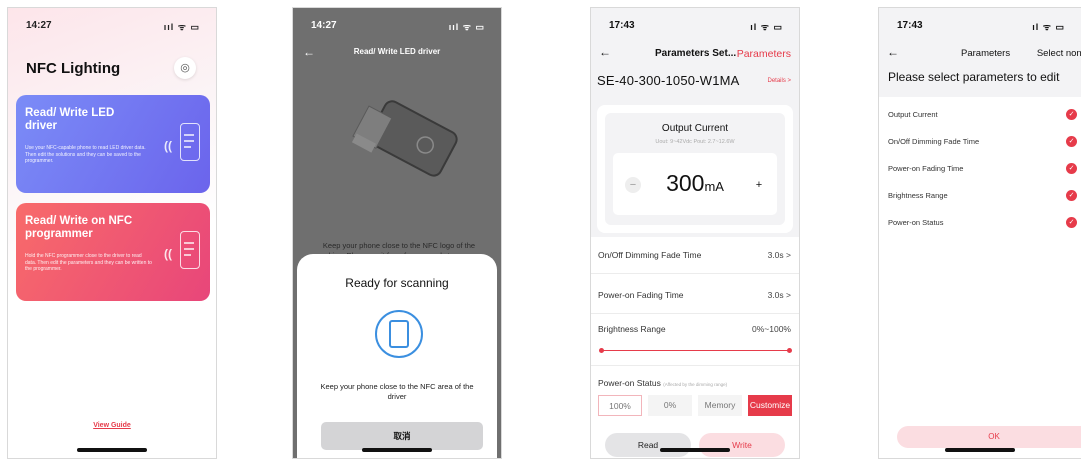  What do you see at coordinates (399, 334) in the screenshot?
I see `nfc-phone-icon` at bounding box center [399, 334].